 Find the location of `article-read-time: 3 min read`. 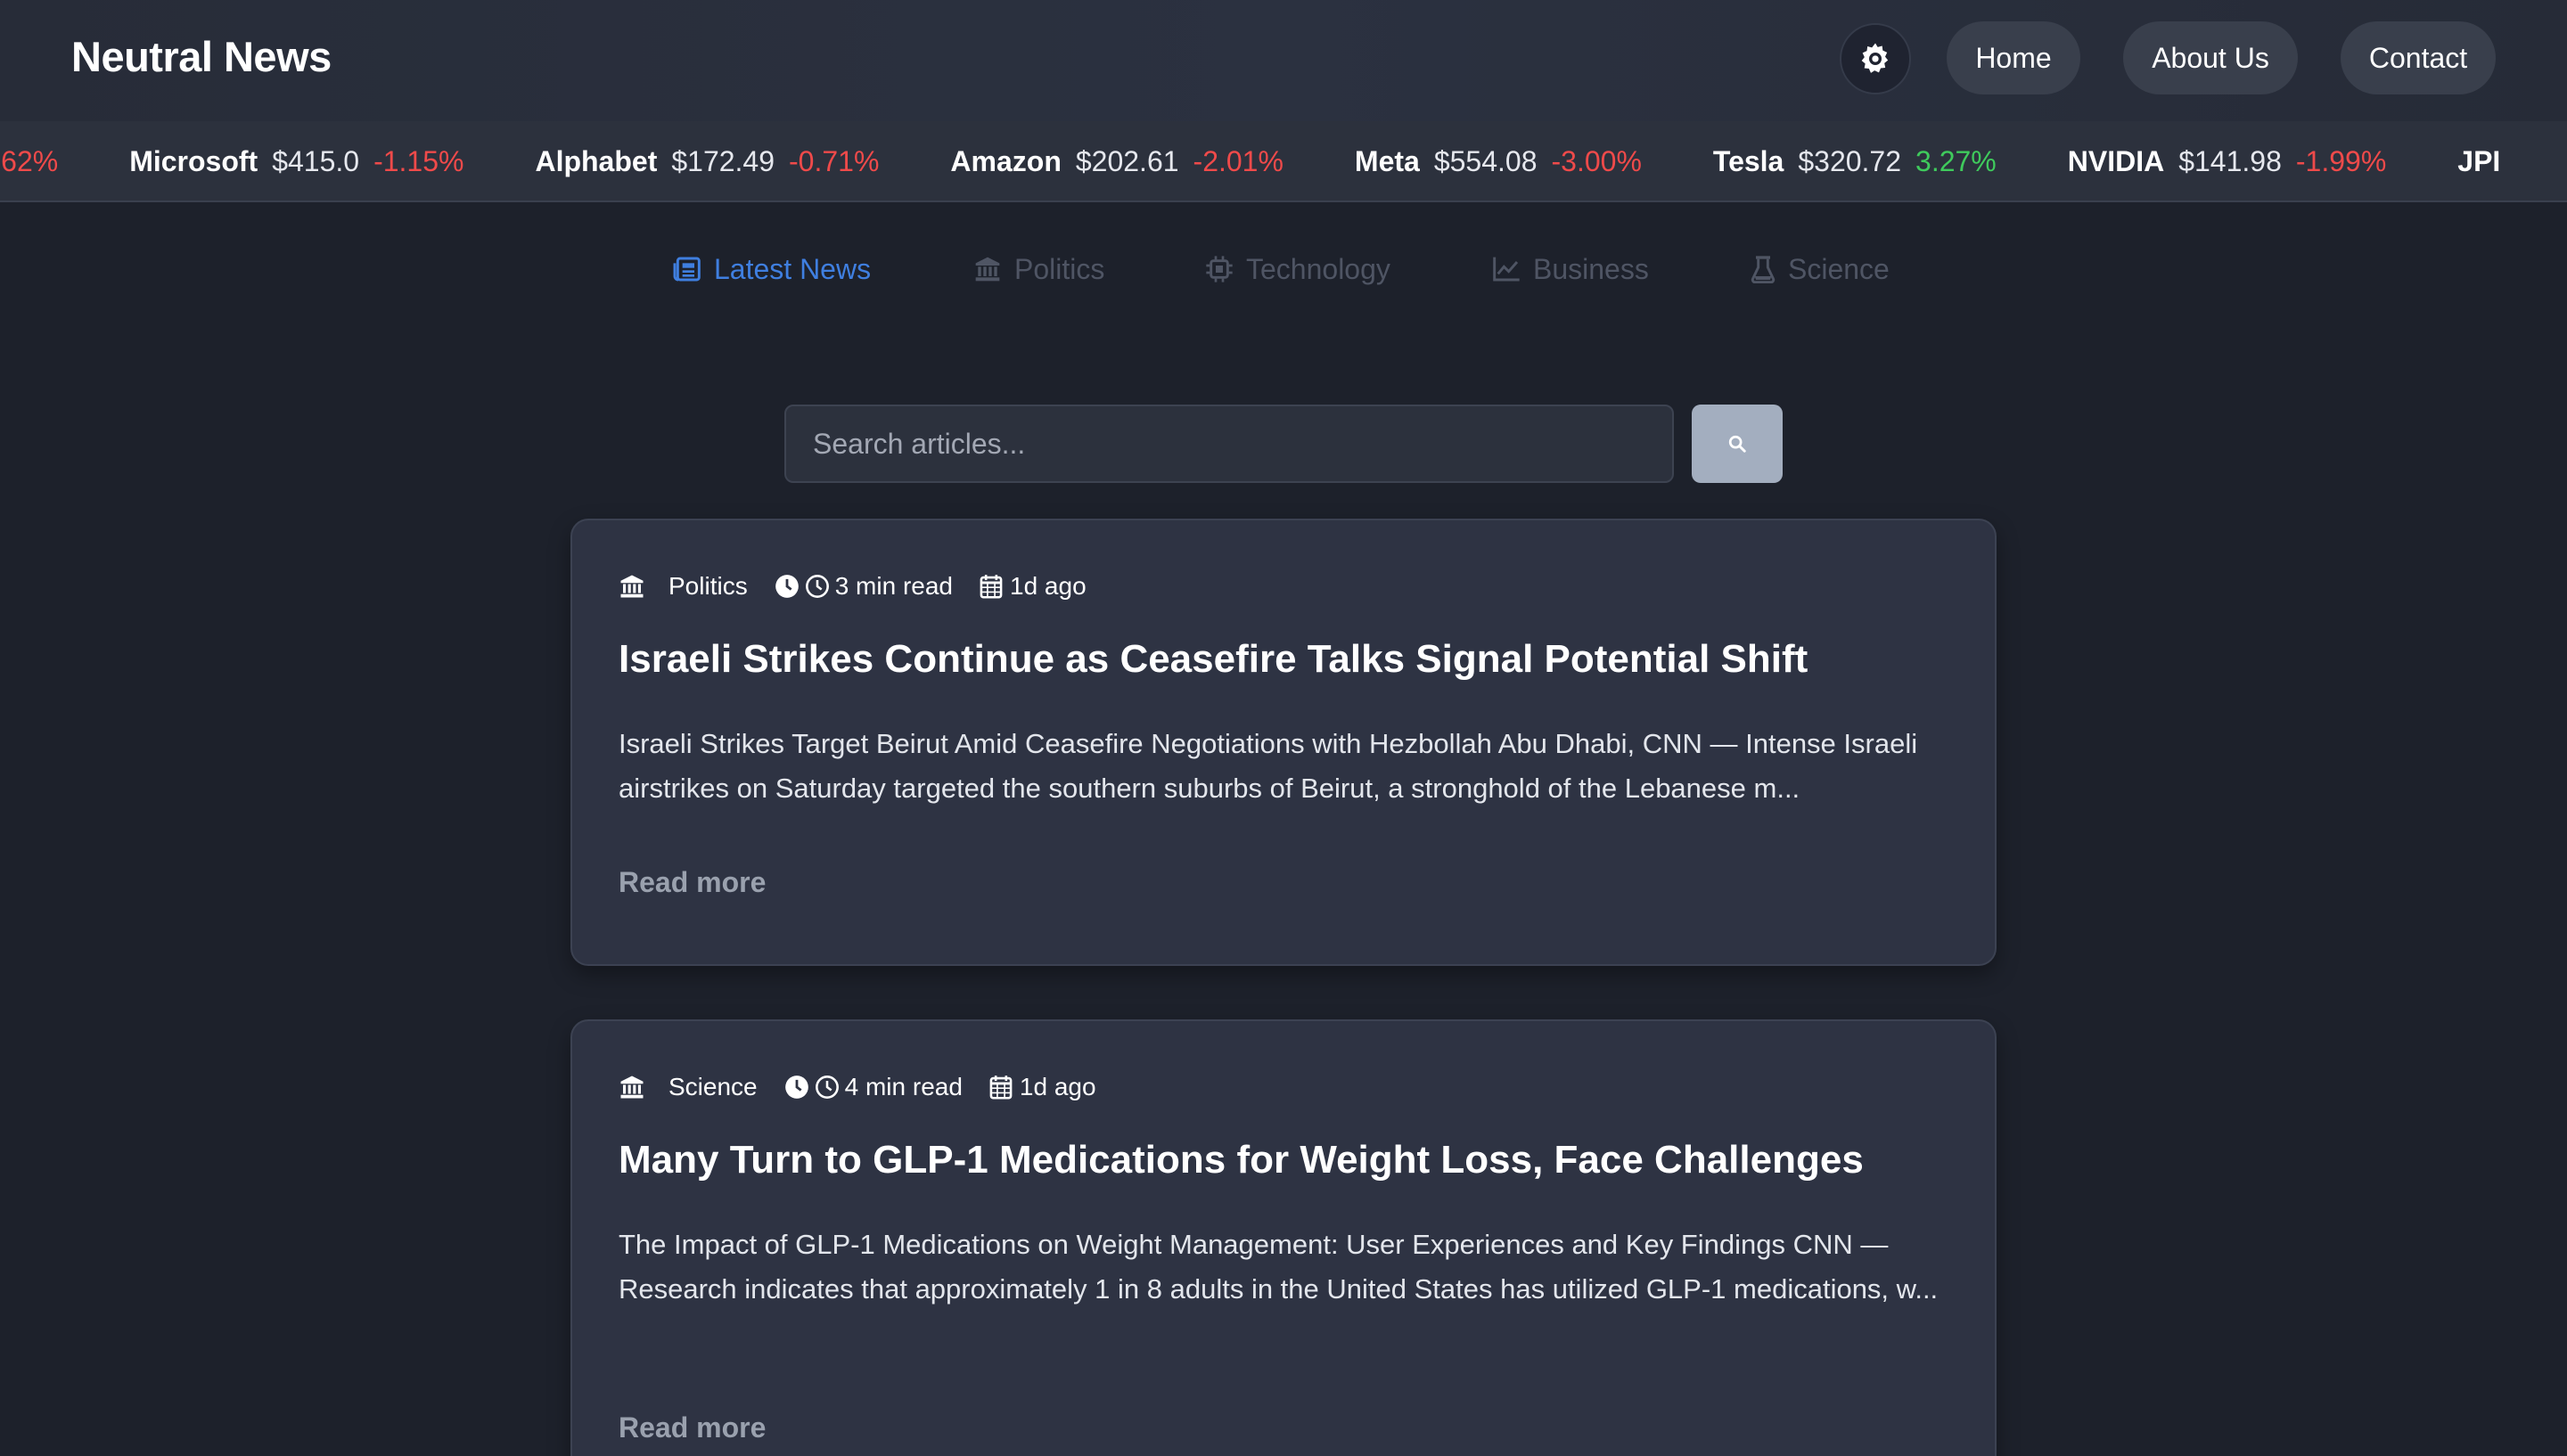

article-read-time: 3 min read is located at coordinates (894, 586).